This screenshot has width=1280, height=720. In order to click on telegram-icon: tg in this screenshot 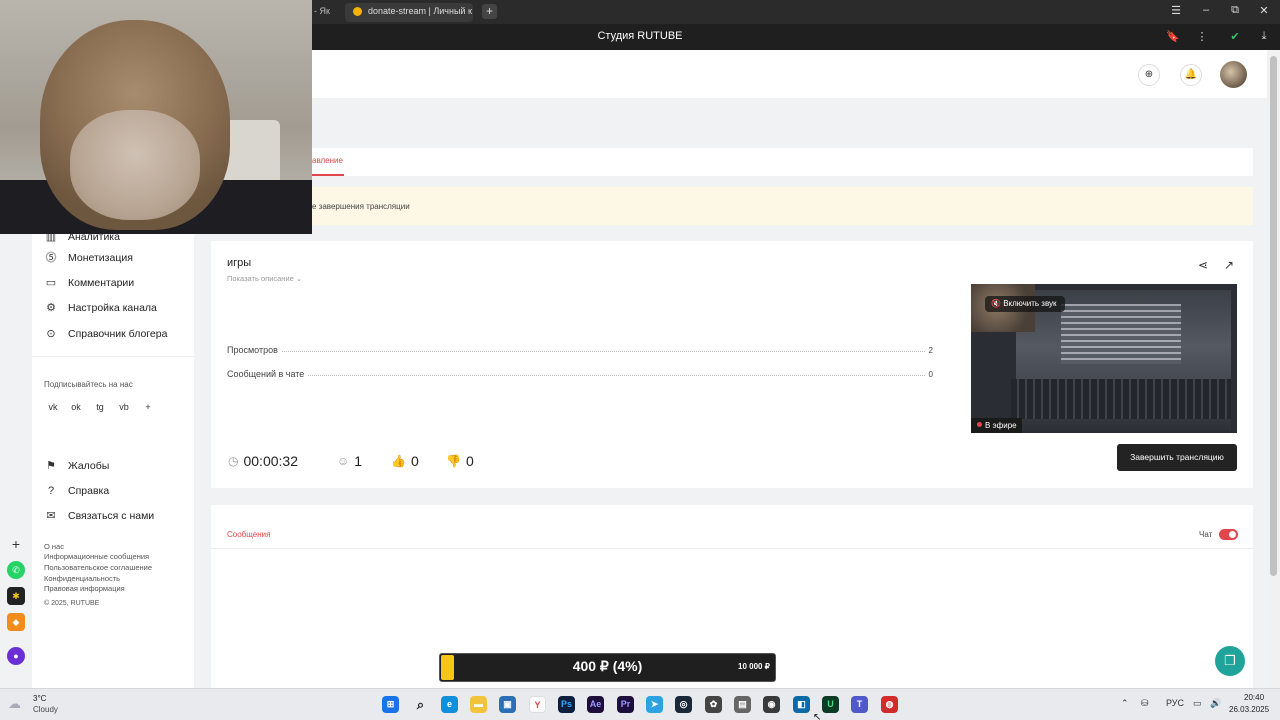, I will do `click(100, 407)`.